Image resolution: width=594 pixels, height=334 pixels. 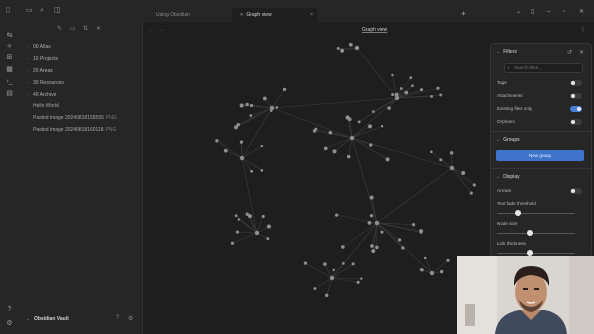 What do you see at coordinates (43, 58) in the screenshot?
I see `folder-item: › 10 Projects` at bounding box center [43, 58].